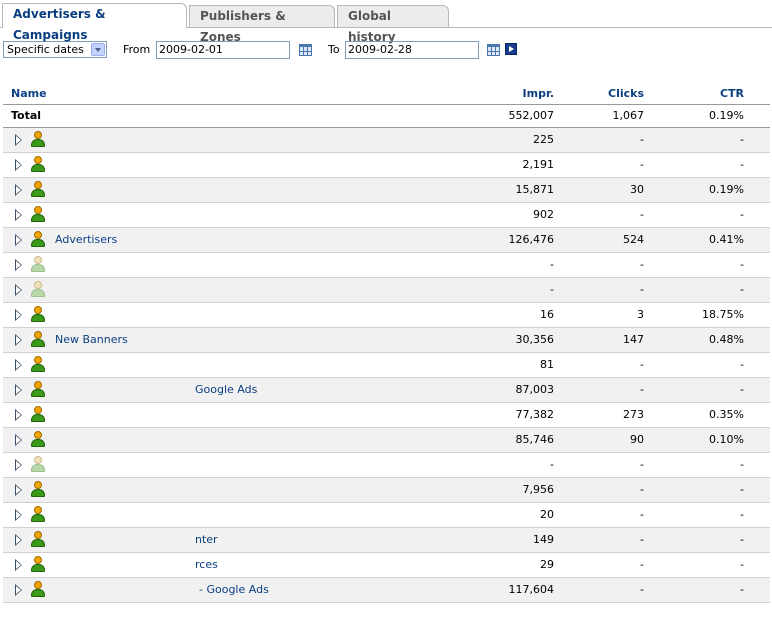 This screenshot has width=772, height=618. Describe the element at coordinates (626, 93) in the screenshot. I see `header-clicks: Clicks` at that location.